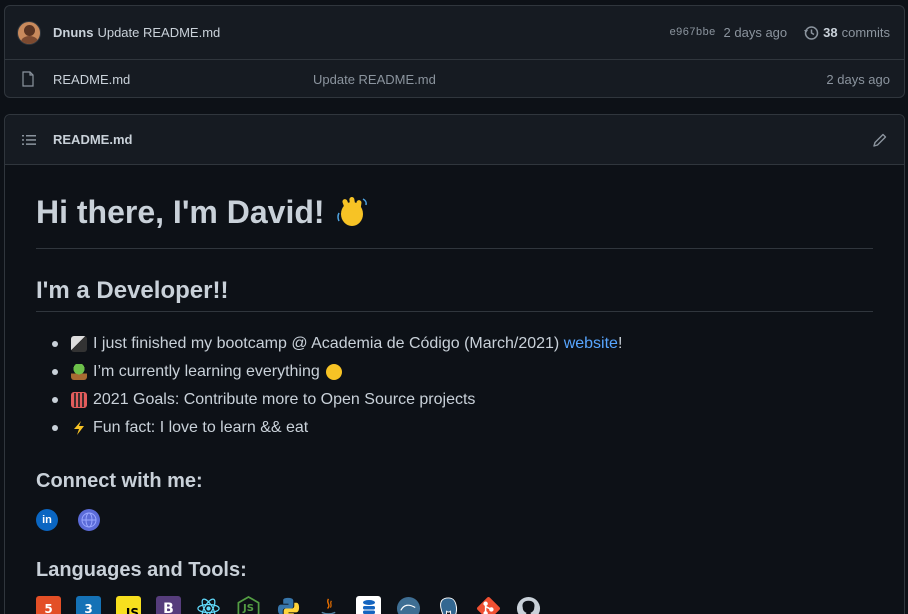  What do you see at coordinates (328, 605) in the screenshot?
I see `java-icon` at bounding box center [328, 605].